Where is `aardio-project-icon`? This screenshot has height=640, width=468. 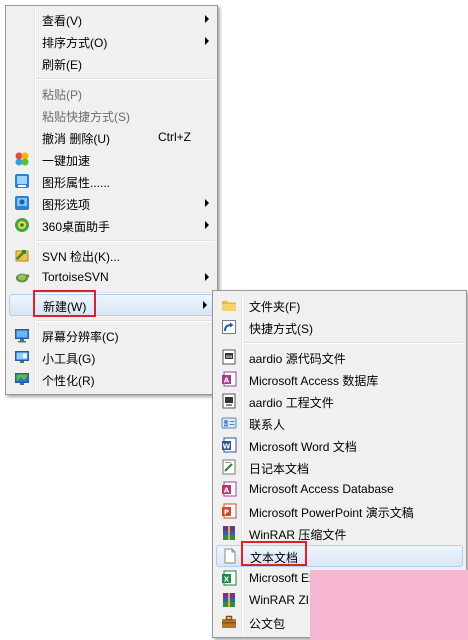 aardio-project-icon is located at coordinates (229, 401).